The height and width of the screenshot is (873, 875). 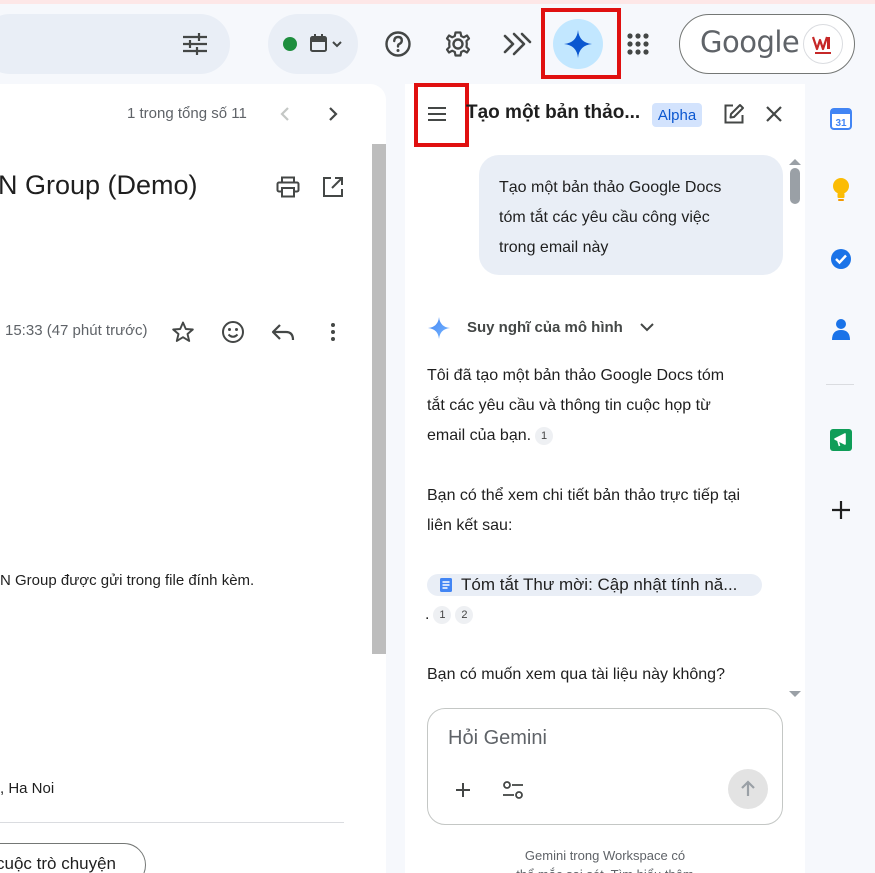 I want to click on avatar, so click(x=823, y=44).